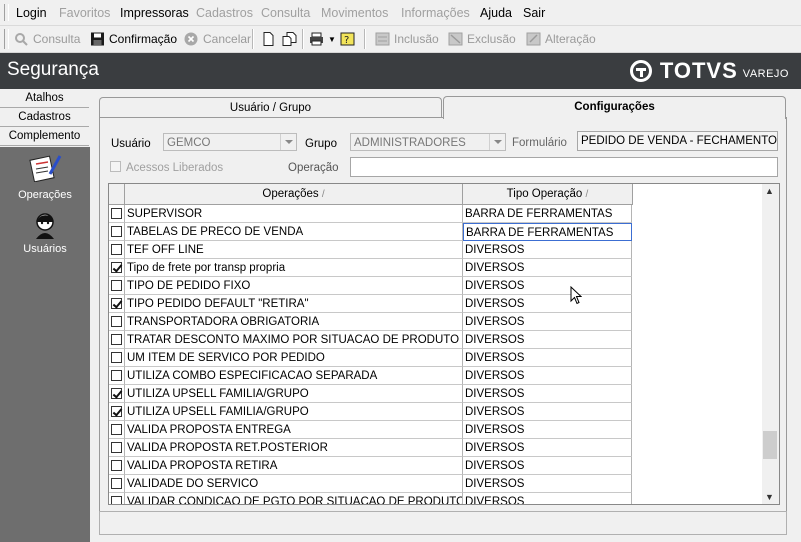 Image resolution: width=801 pixels, height=542 pixels. Describe the element at coordinates (496, 13) in the screenshot. I see `menu-ajuda: Ajuda` at that location.